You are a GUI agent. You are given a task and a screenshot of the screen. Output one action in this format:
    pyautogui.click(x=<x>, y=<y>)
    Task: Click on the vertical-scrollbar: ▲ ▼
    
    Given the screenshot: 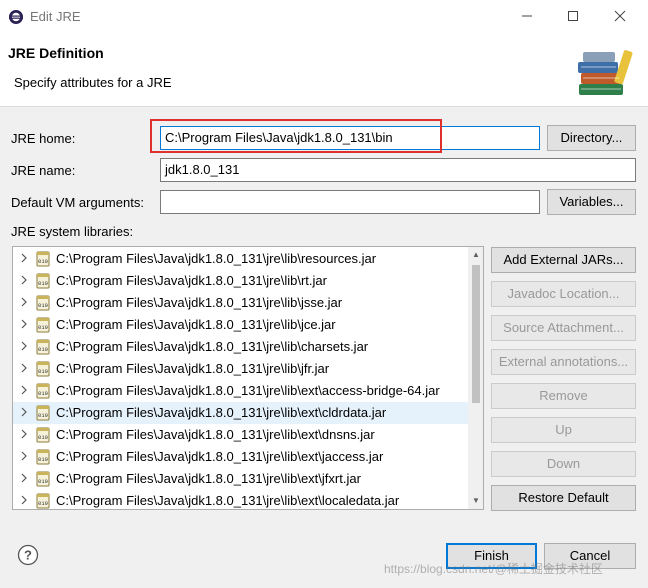 What is the action you would take?
    pyautogui.click(x=475, y=378)
    